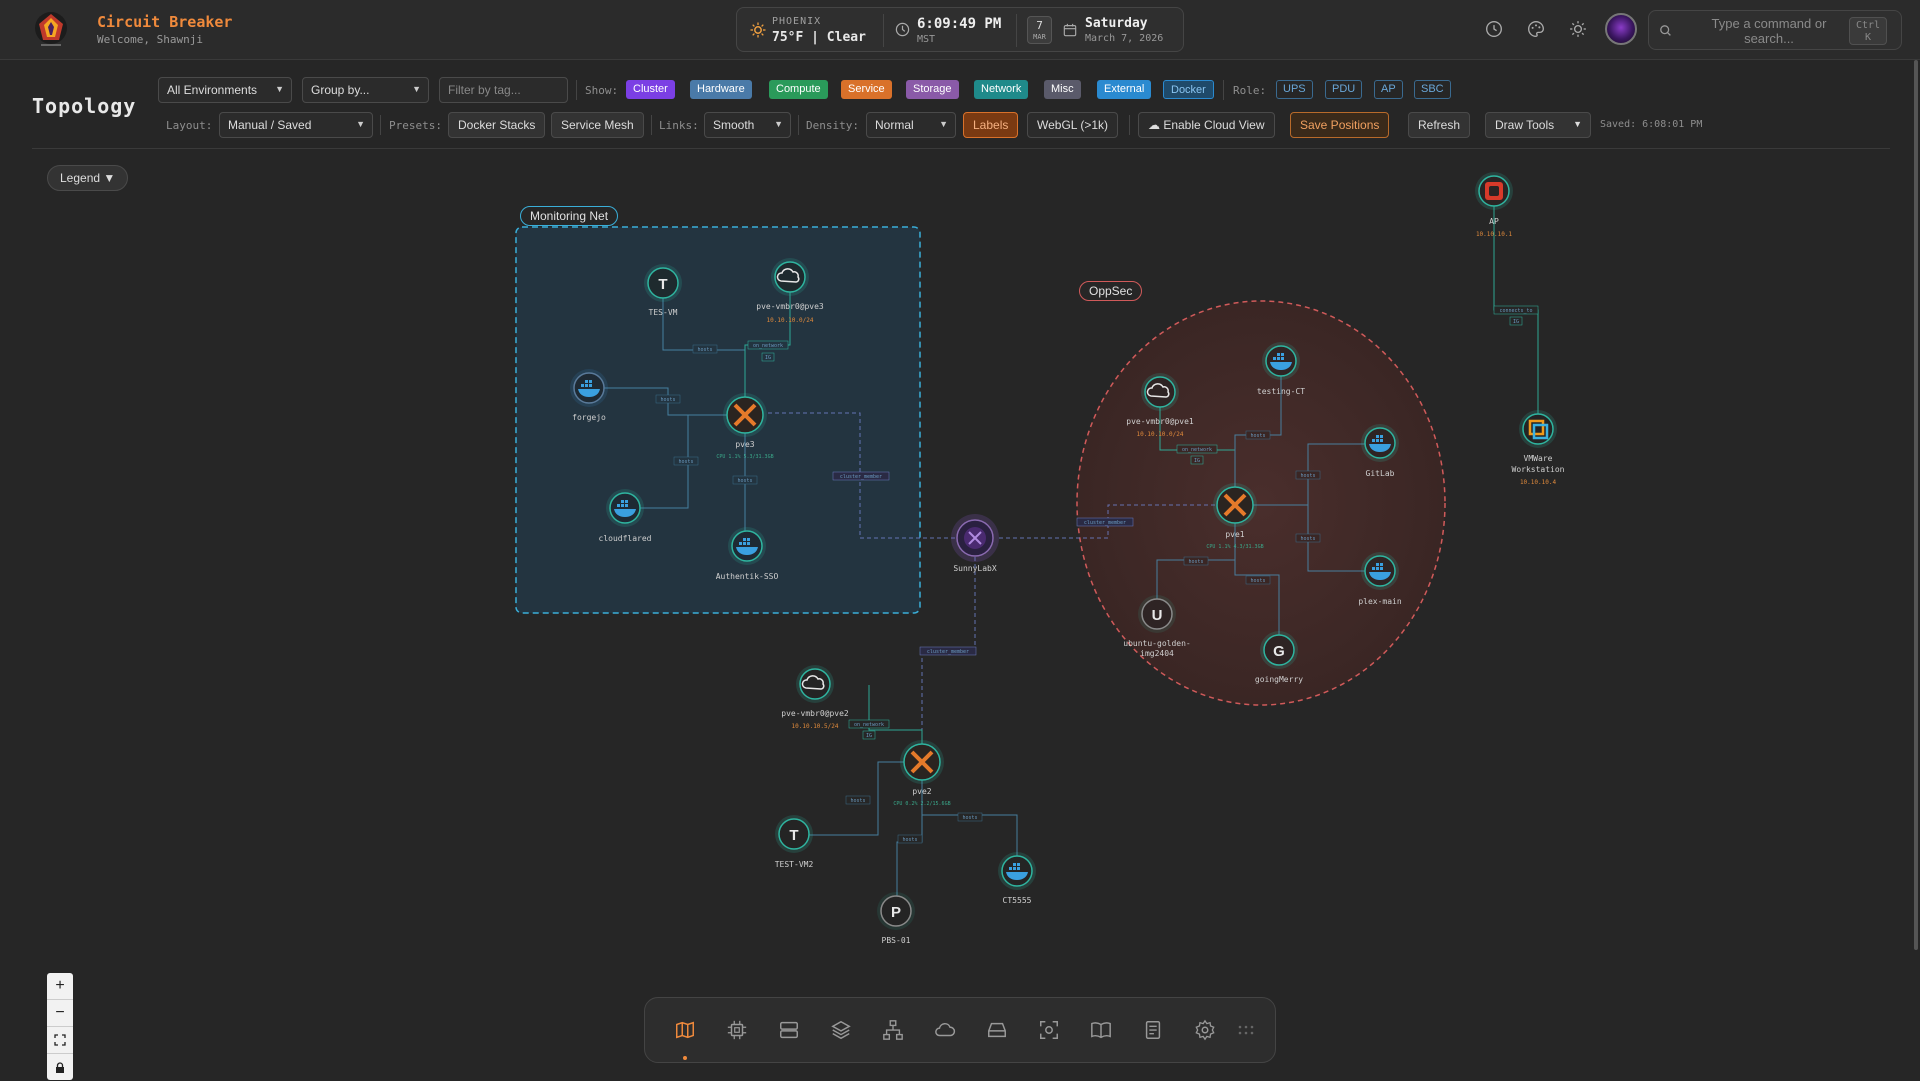 The image size is (1920, 1081). Describe the element at coordinates (1188, 89) in the screenshot. I see `filter-chip-docker: Docker` at that location.